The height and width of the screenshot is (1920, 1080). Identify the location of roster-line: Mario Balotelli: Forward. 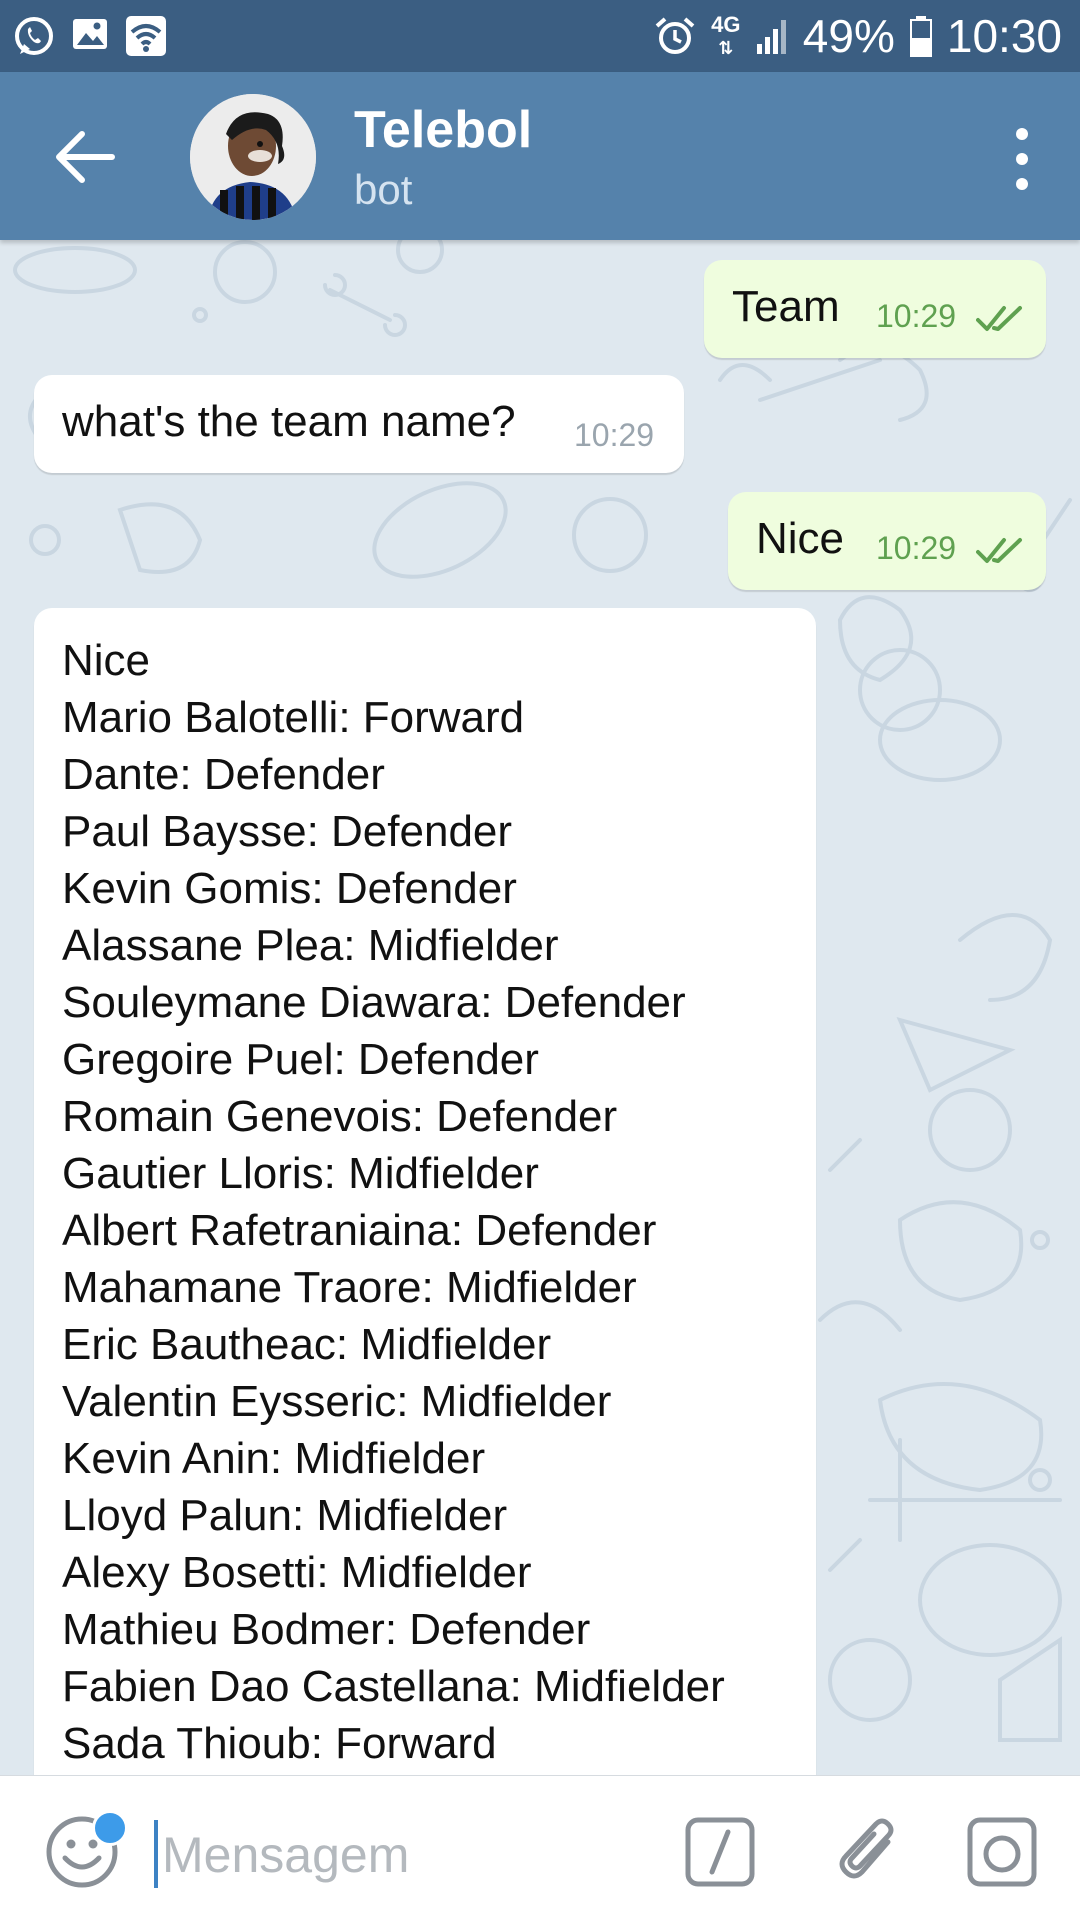
(293, 717).